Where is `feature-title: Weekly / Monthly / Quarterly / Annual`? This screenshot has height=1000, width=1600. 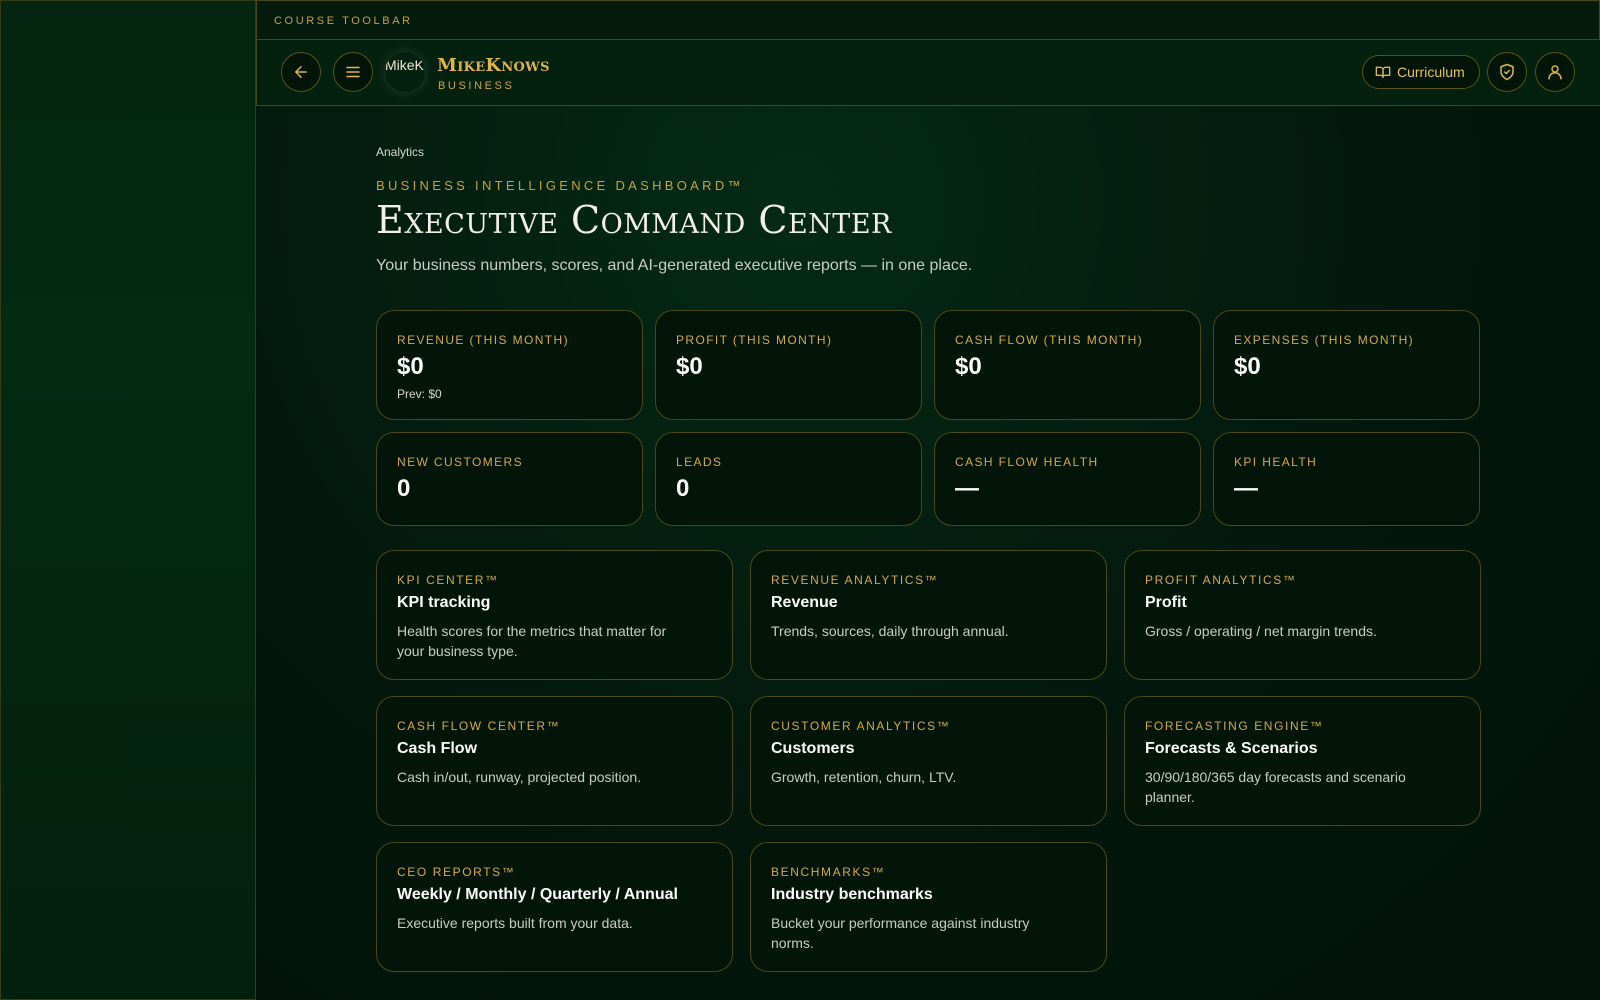
feature-title: Weekly / Monthly / Quarterly / Annual is located at coordinates (537, 894).